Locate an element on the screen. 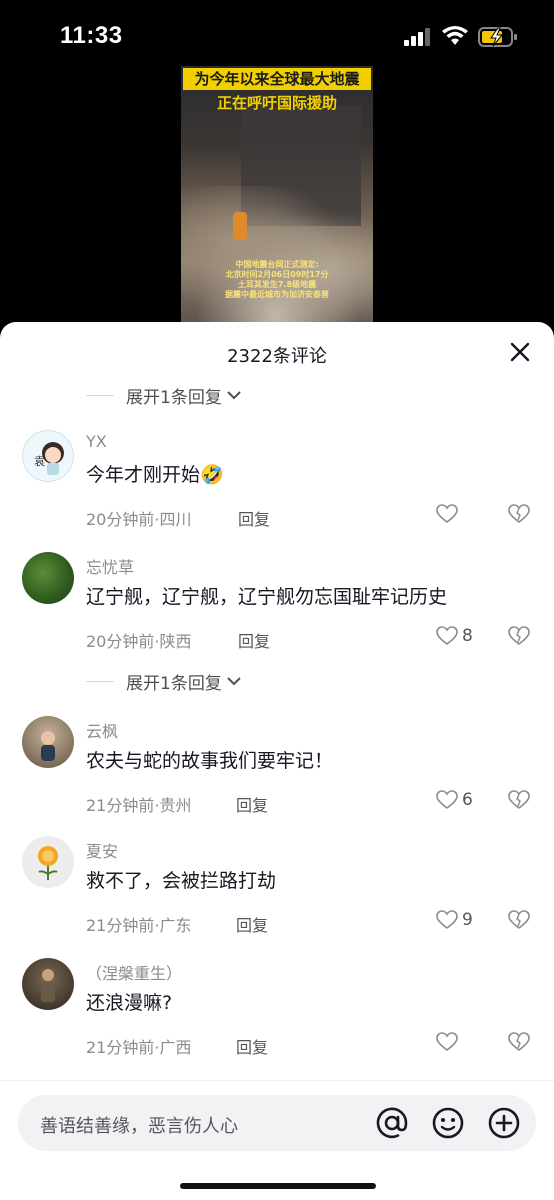  comment-meta: 20分钟前·四川 is located at coordinates (139, 519).